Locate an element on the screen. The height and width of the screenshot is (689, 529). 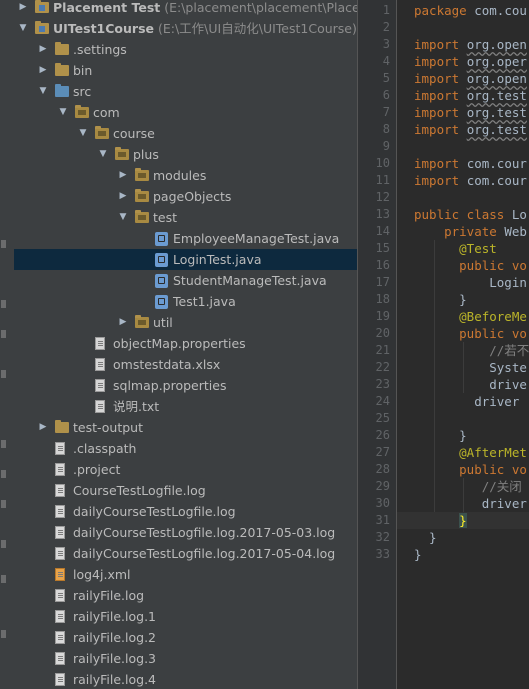
code-token: @AfterMet is located at coordinates (470, 452).